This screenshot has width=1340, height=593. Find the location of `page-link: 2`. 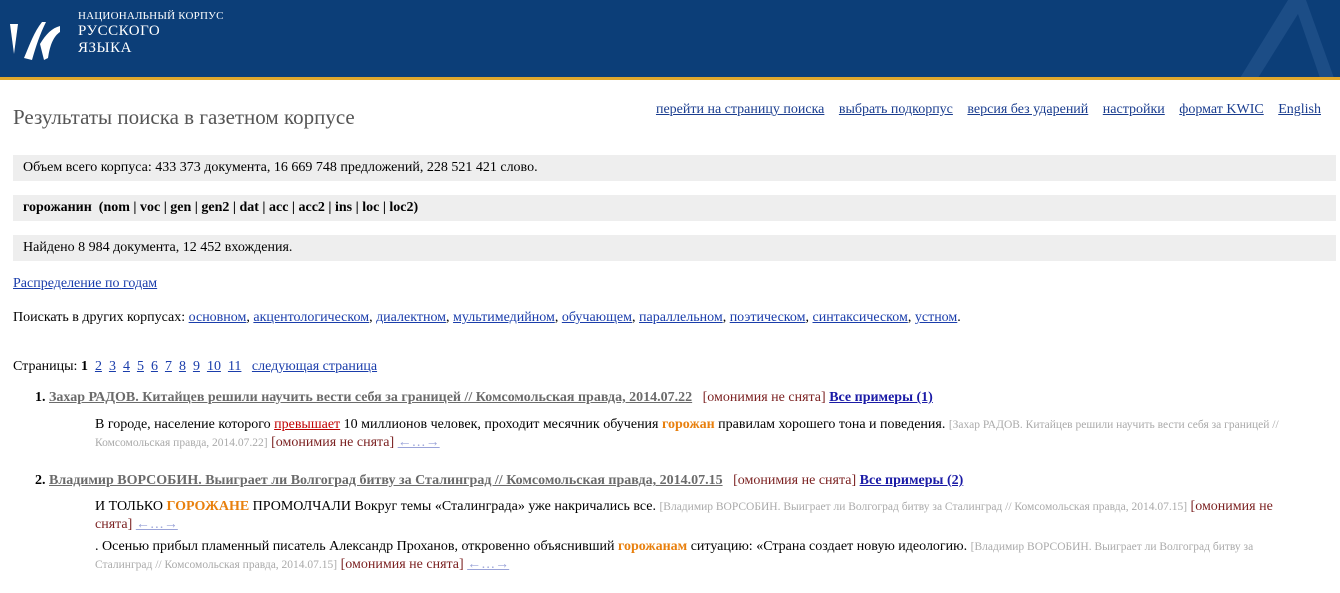

page-link: 2 is located at coordinates (98, 366).